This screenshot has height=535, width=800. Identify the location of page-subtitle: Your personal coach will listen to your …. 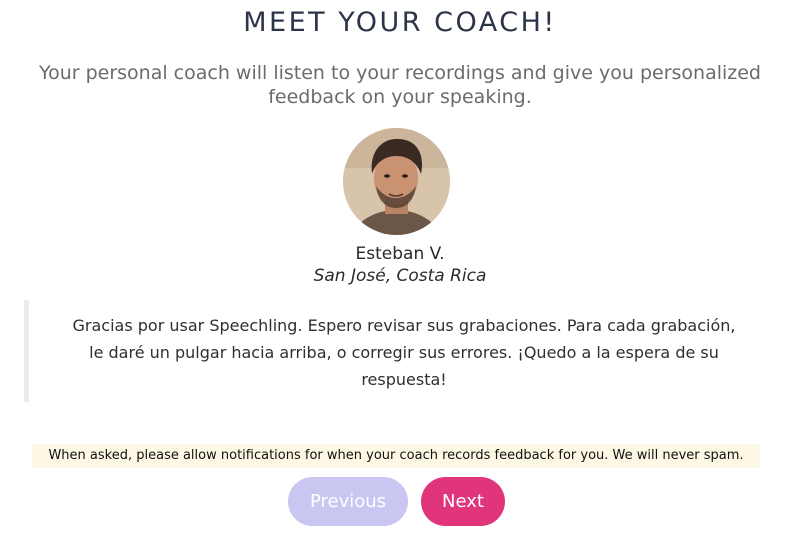
(399, 85).